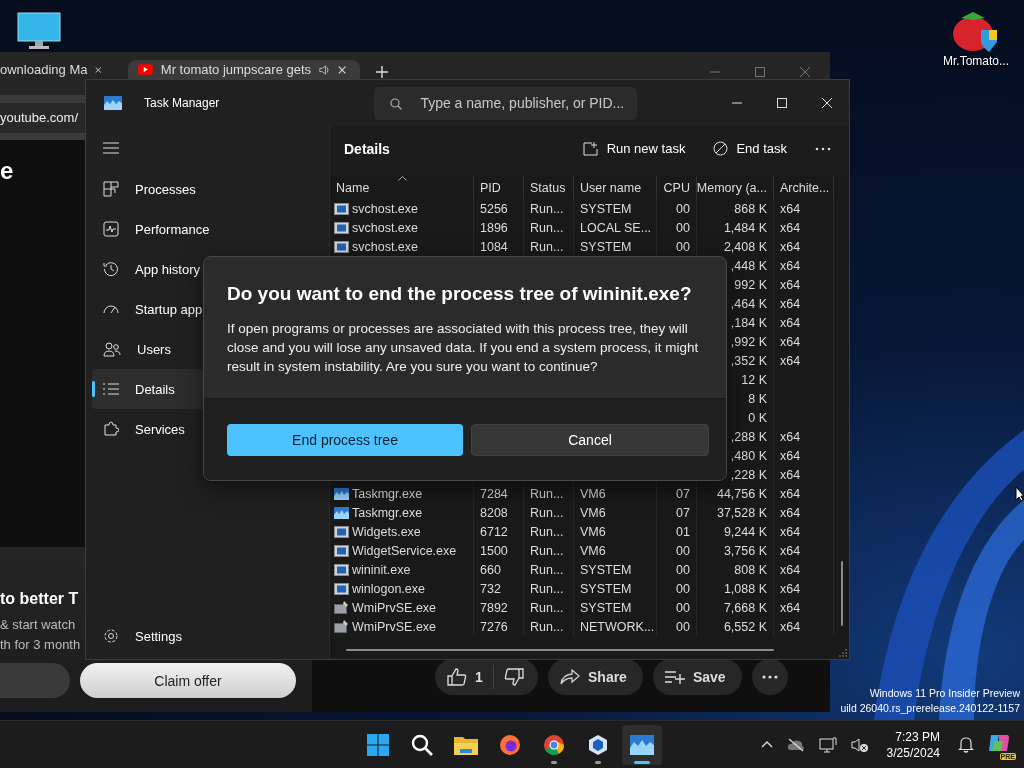 This screenshot has height=768, width=1024. Describe the element at coordinates (750, 569) in the screenshot. I see `table-cell: 808 K` at that location.